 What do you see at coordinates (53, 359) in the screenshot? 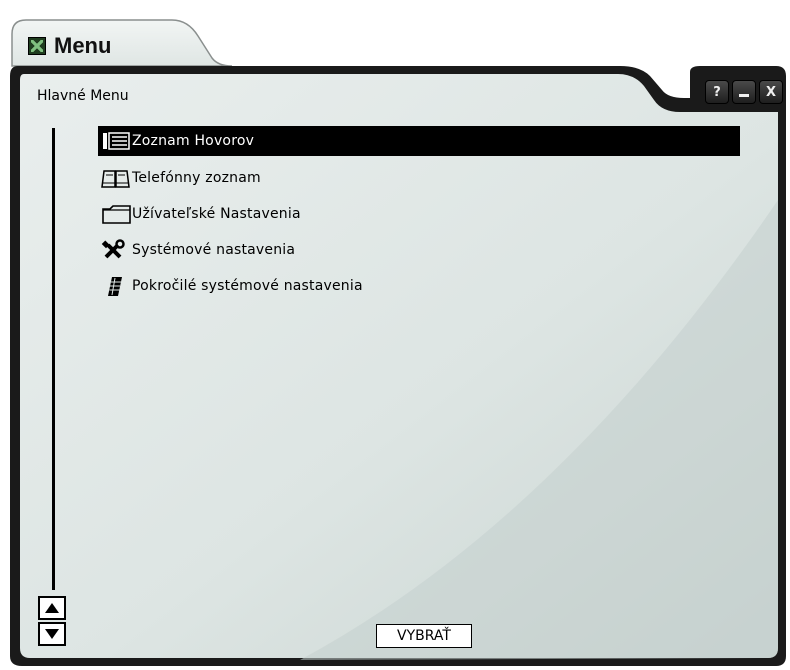
I see `scrollbar-track` at bounding box center [53, 359].